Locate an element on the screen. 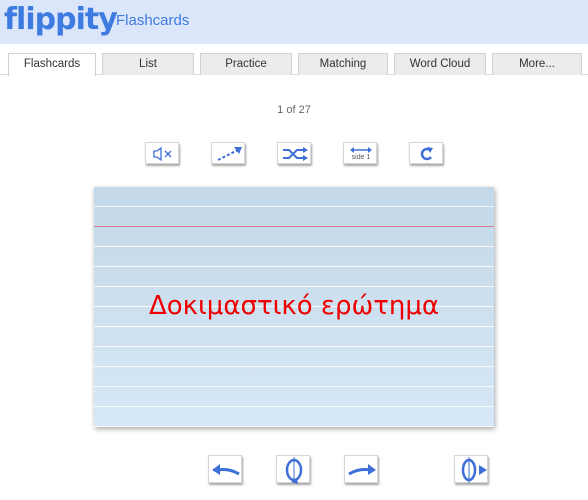 Image resolution: width=588 pixels, height=500 pixels. speaker-mute-icon is located at coordinates (162, 154).